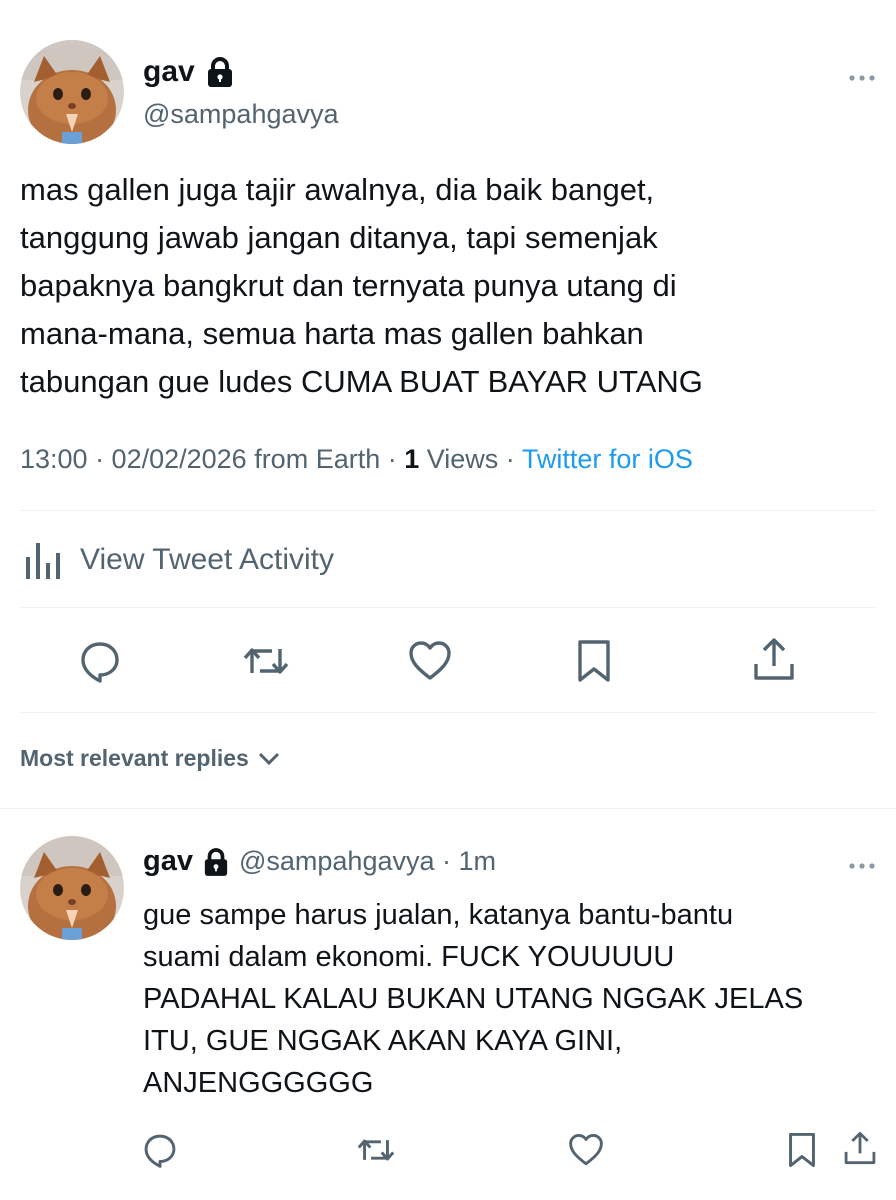 This screenshot has width=896, height=1200. I want to click on view-tweet-activity-button: View Tweet Activity, so click(179, 560).